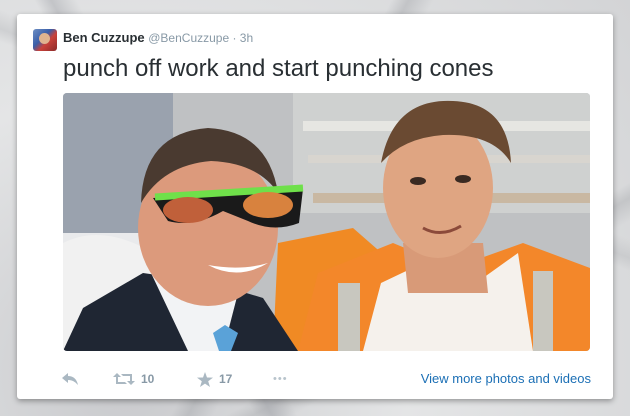  Describe the element at coordinates (104, 37) in the screenshot. I see `display-name: Ben Cuzzupe` at that location.